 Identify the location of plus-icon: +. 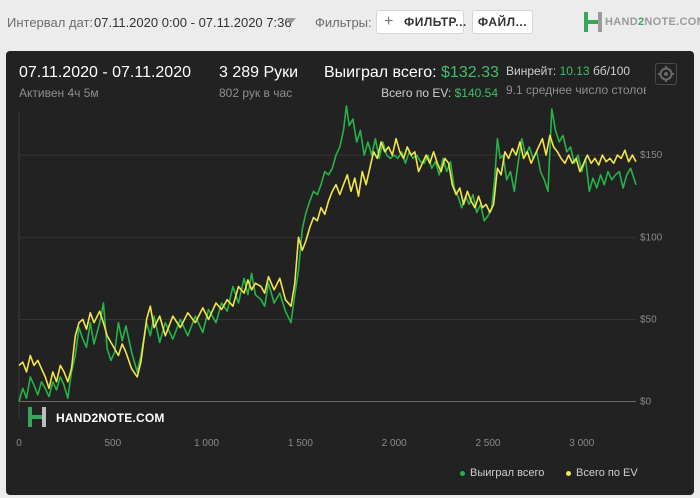
(389, 21).